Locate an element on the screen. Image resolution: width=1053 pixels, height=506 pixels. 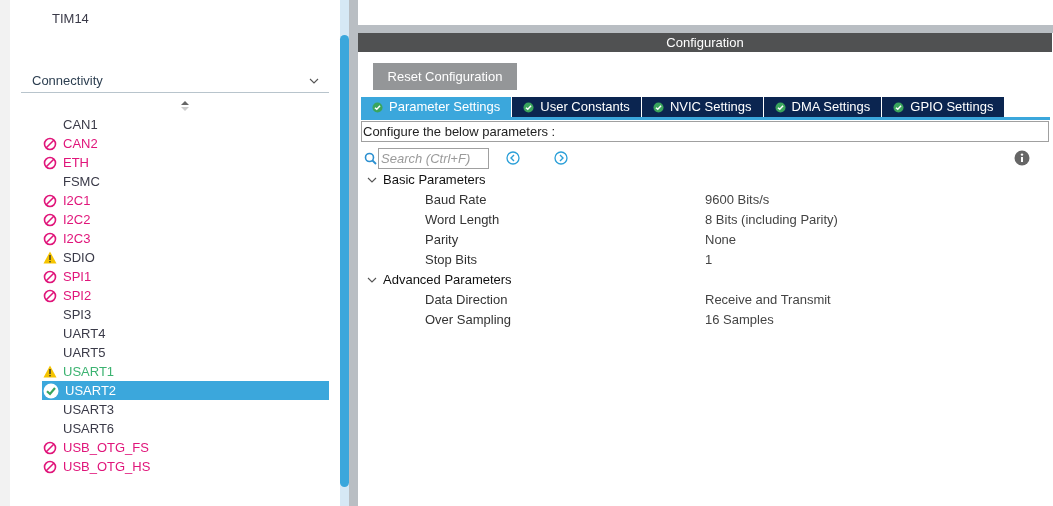
sidebar-item: UART4 is located at coordinates (185, 333).